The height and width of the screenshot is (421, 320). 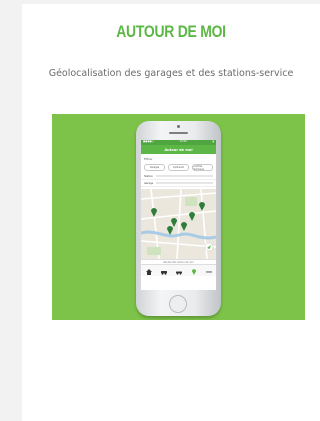 What do you see at coordinates (148, 176) in the screenshot?
I see `station-field-label: Station` at bounding box center [148, 176].